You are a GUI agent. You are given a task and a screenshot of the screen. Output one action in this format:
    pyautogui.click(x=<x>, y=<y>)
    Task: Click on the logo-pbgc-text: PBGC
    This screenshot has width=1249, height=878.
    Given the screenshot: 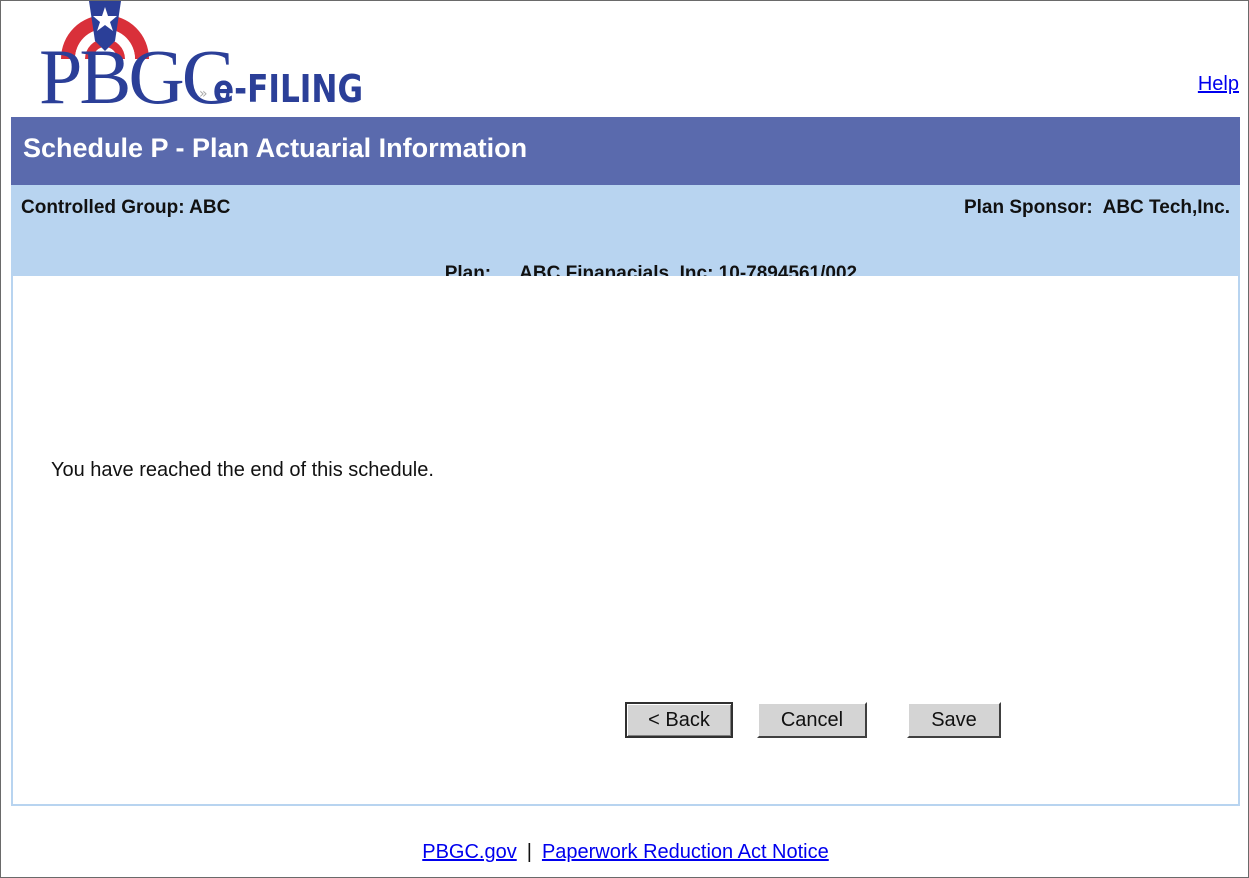 What is the action you would take?
    pyautogui.click(x=136, y=76)
    